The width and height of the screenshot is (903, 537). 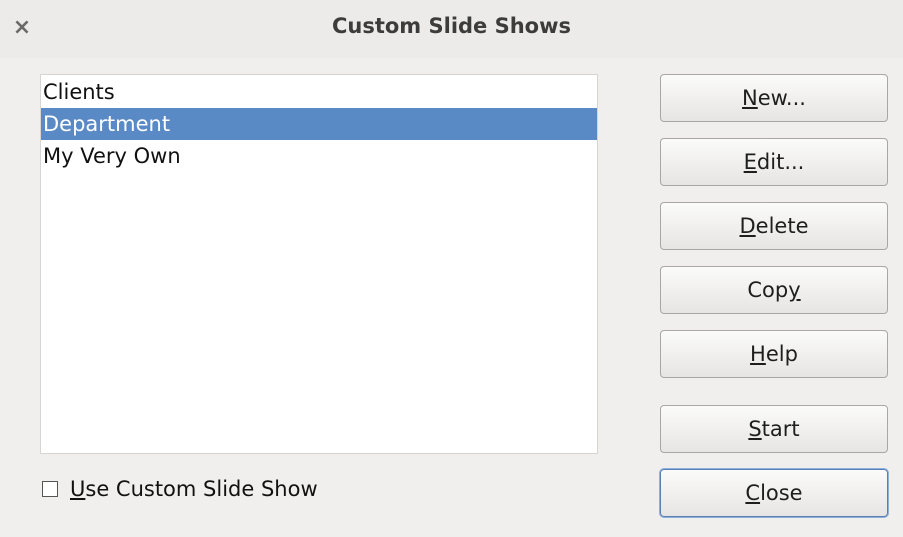 I want to click on title-bar: × Custom Slide Shows, so click(x=451, y=29).